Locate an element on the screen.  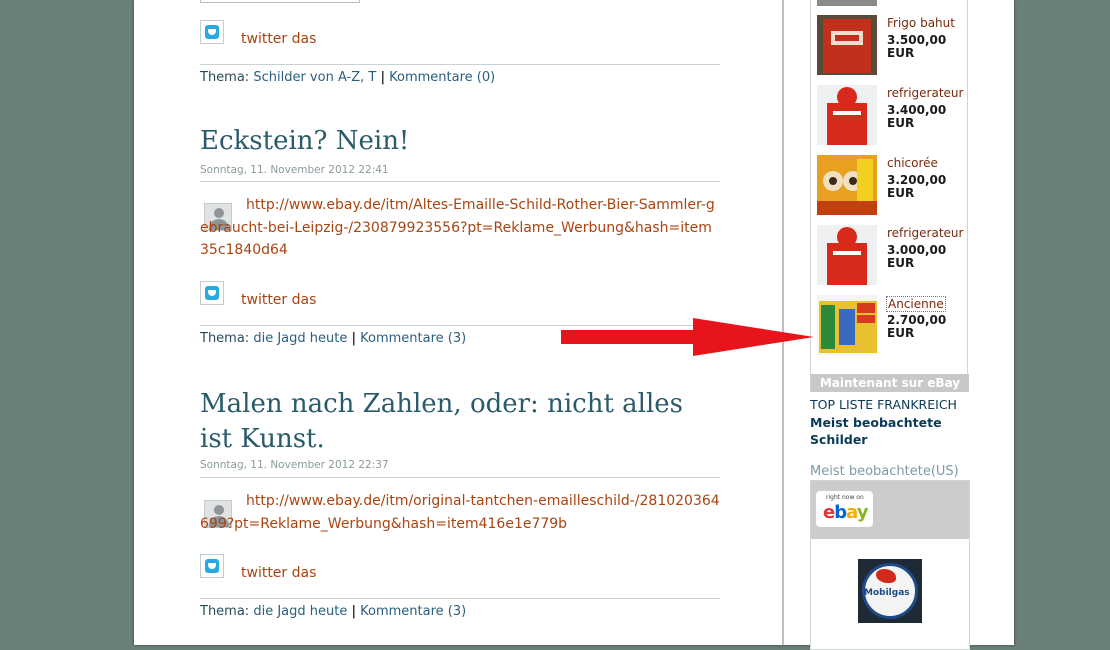
ebay-logo-icon: right now on ebay is located at coordinates (844, 509).